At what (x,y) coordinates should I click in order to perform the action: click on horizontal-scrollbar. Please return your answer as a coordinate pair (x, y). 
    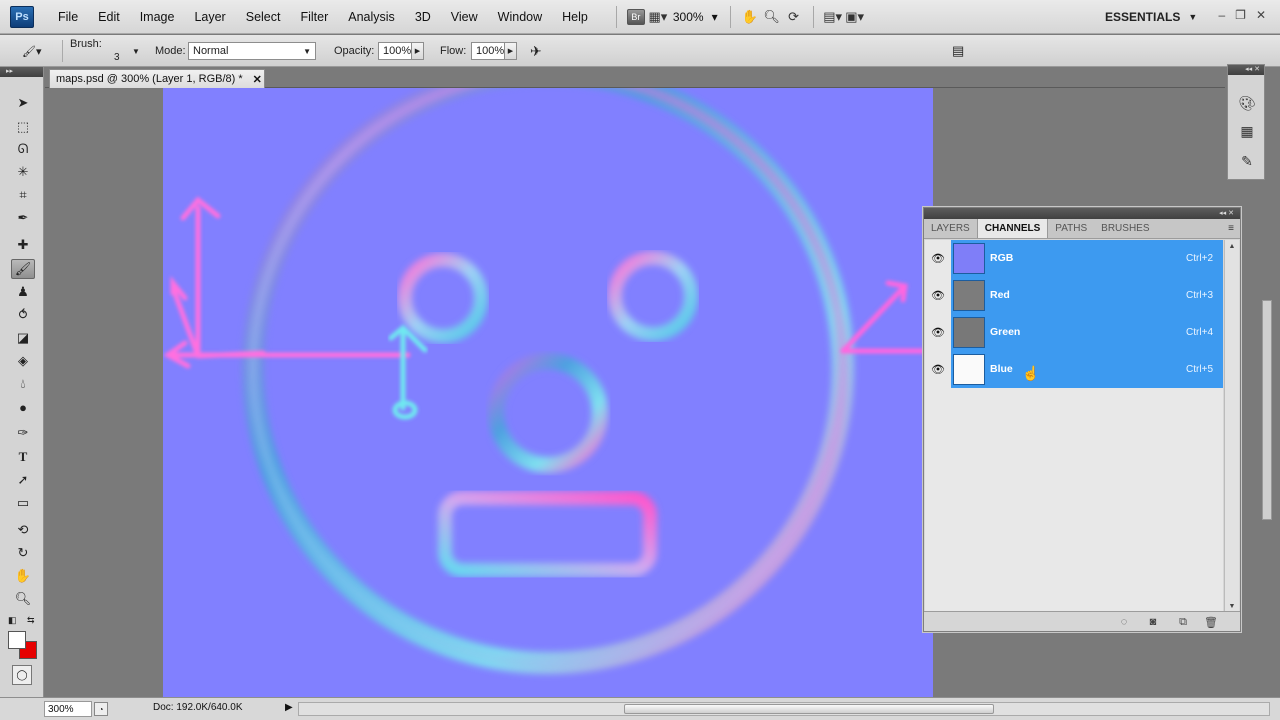
    Looking at the image, I should click on (784, 709).